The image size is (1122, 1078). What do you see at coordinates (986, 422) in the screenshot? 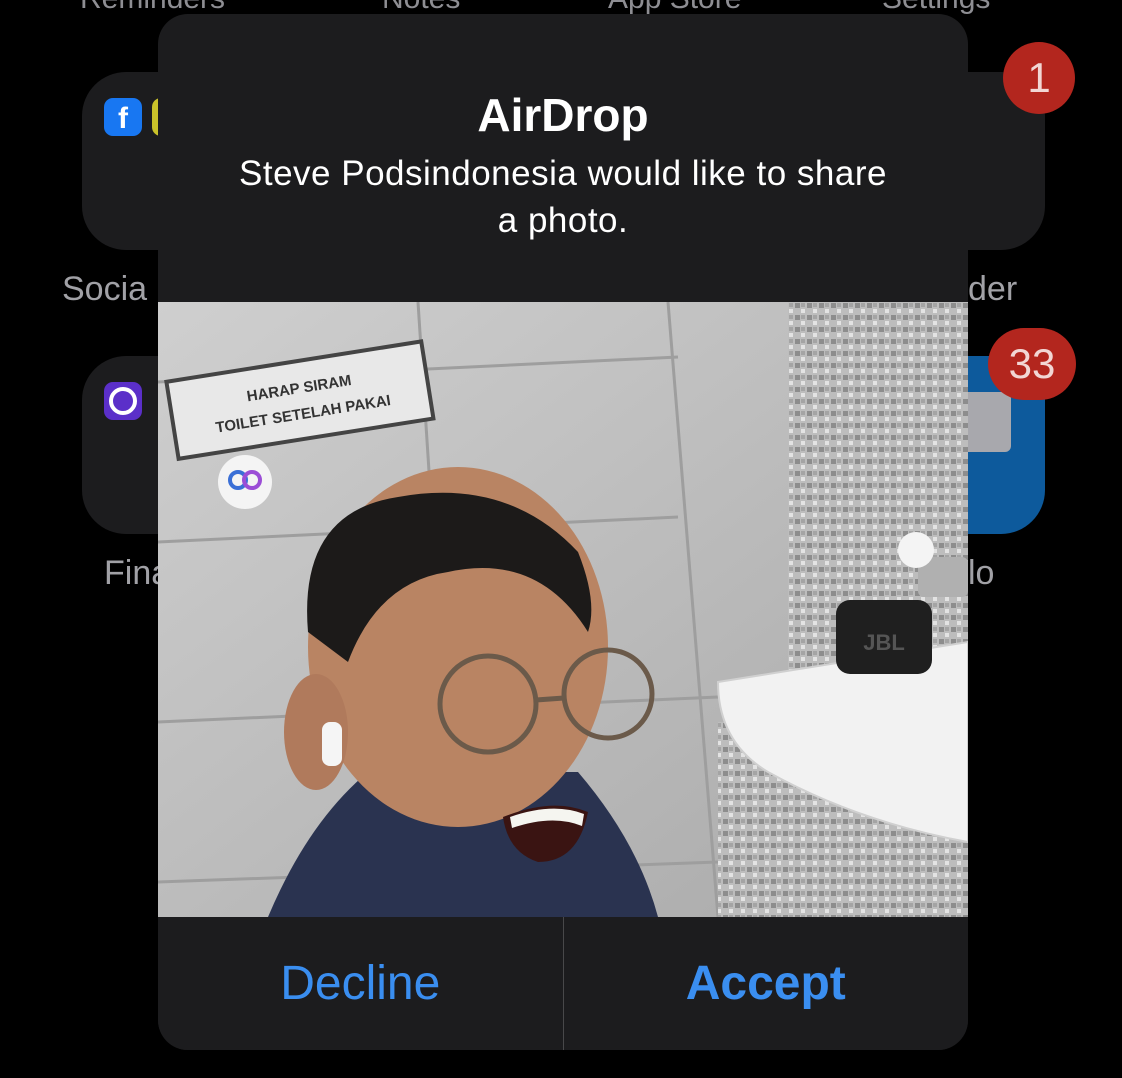
I see `app-glyph-icon` at bounding box center [986, 422].